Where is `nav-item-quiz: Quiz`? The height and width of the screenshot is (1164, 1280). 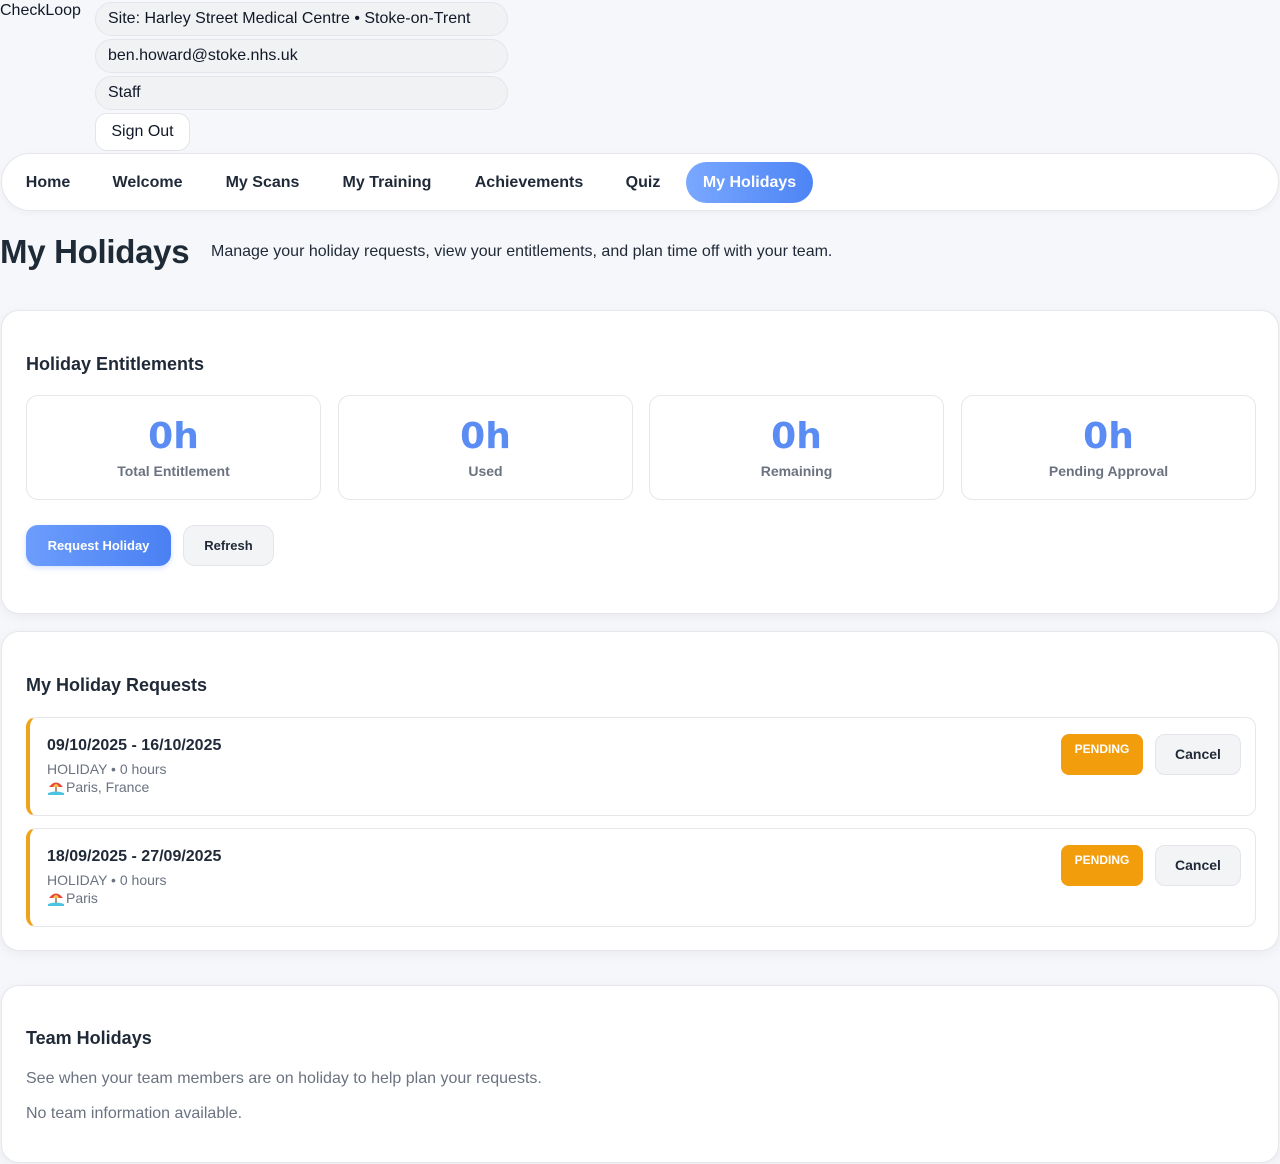 nav-item-quiz: Quiz is located at coordinates (643, 182).